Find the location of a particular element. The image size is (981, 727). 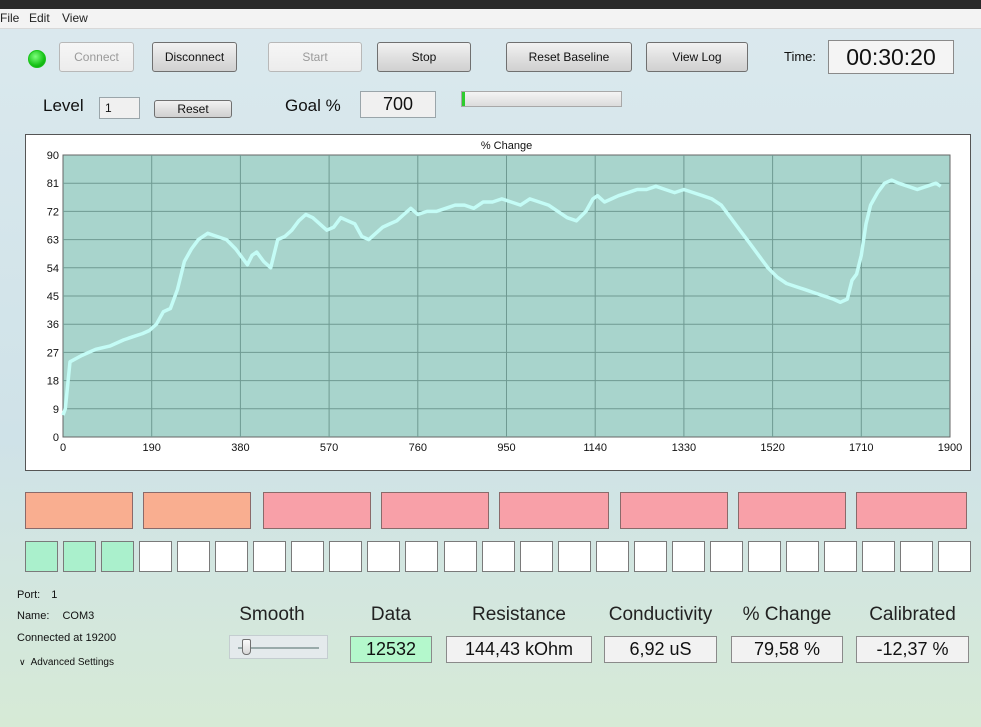

y-tick-label: 54 is located at coordinates (53, 269).